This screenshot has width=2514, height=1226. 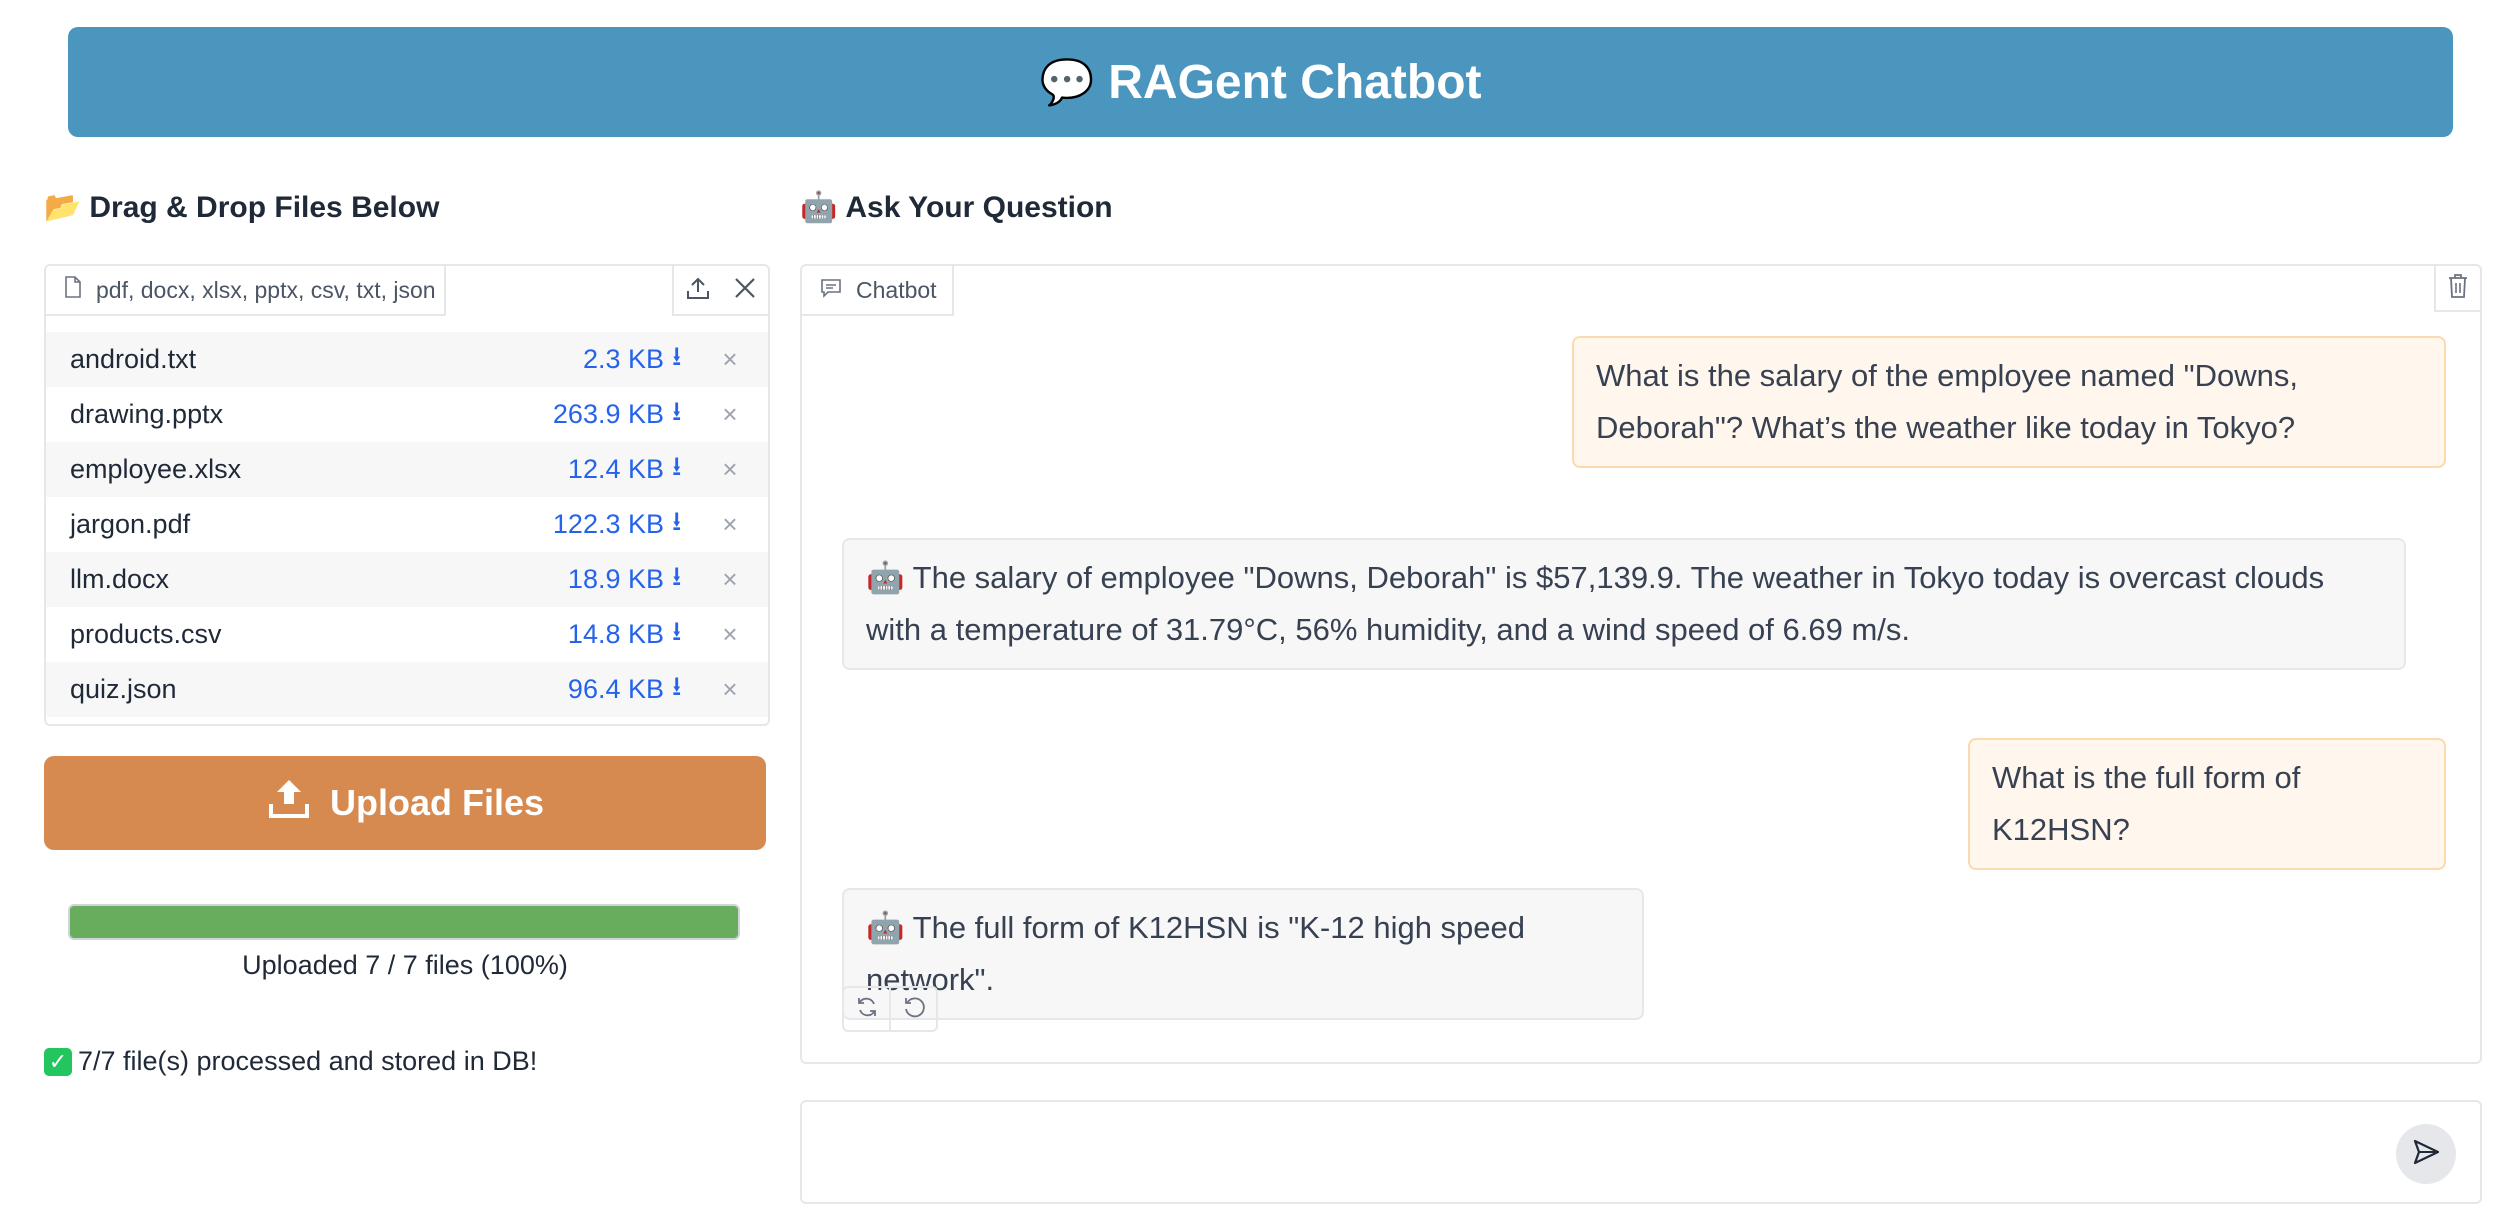 I want to click on file-tools, so click(x=720, y=291).